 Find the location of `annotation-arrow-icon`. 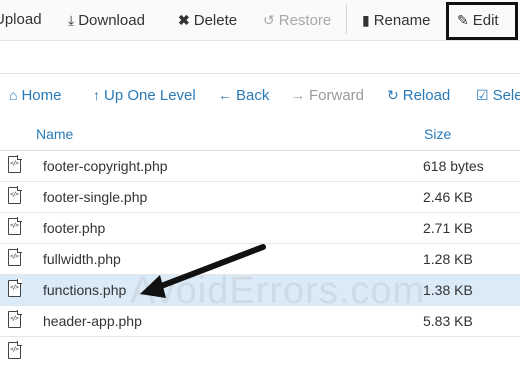

annotation-arrow-icon is located at coordinates (203, 271).